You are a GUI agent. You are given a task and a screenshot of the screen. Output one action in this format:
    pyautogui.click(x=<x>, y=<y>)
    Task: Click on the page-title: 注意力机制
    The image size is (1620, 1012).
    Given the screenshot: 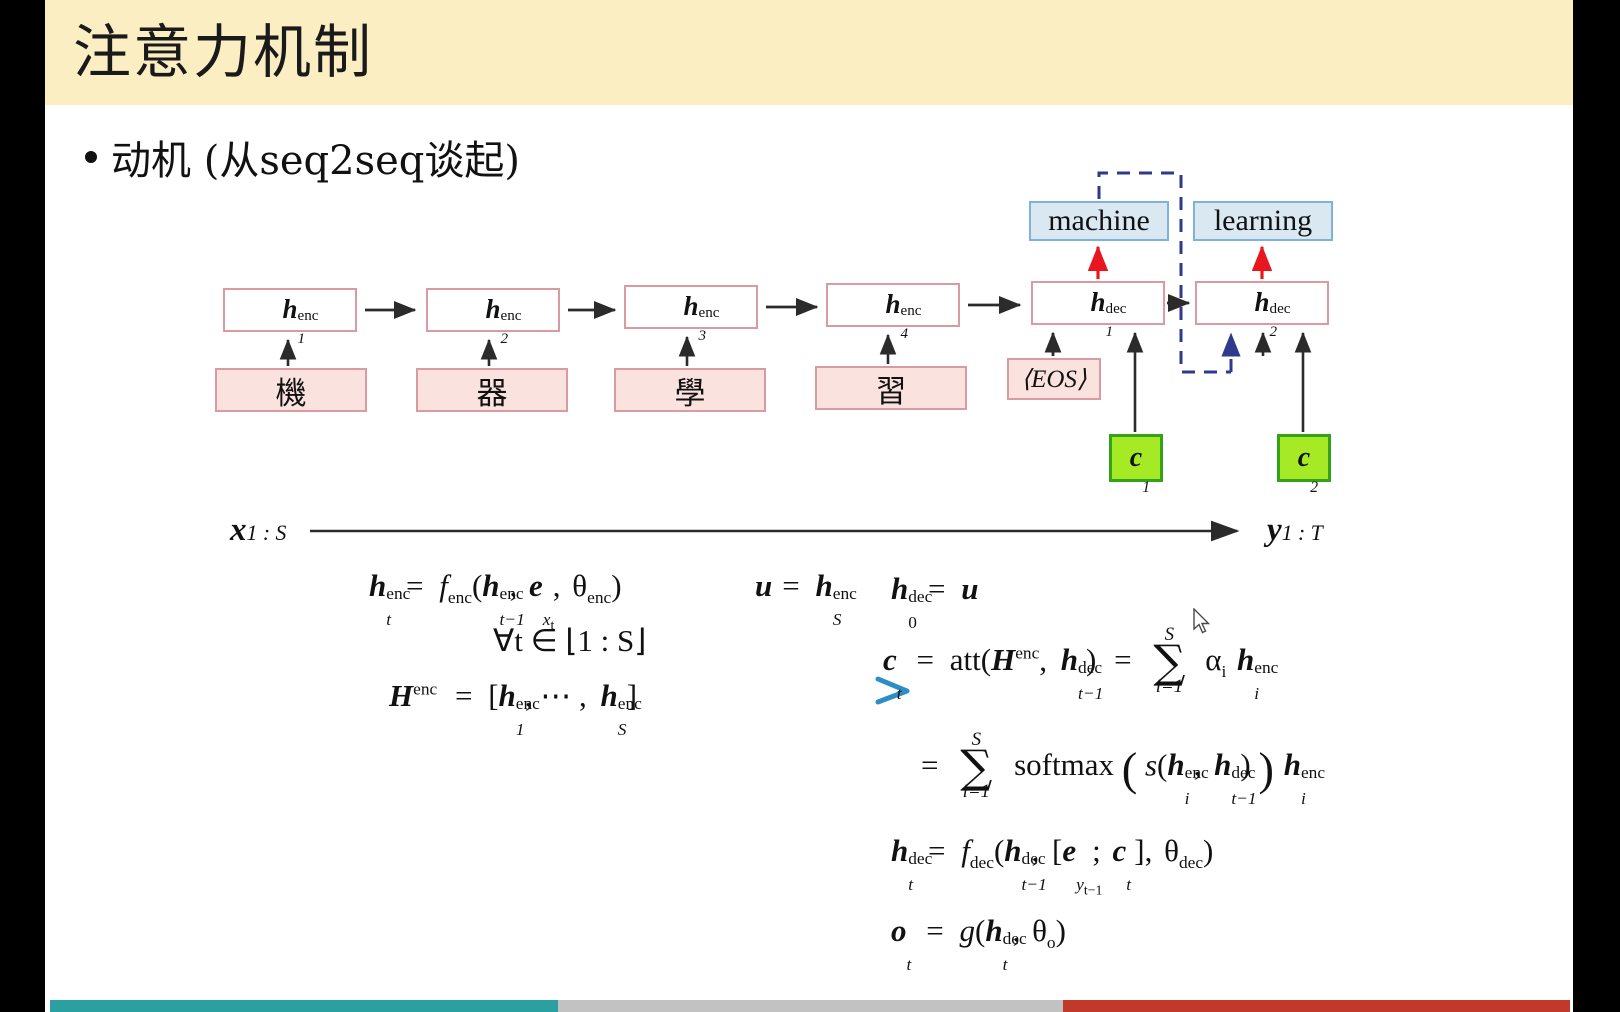 What is the action you would take?
    pyautogui.click(x=223, y=52)
    